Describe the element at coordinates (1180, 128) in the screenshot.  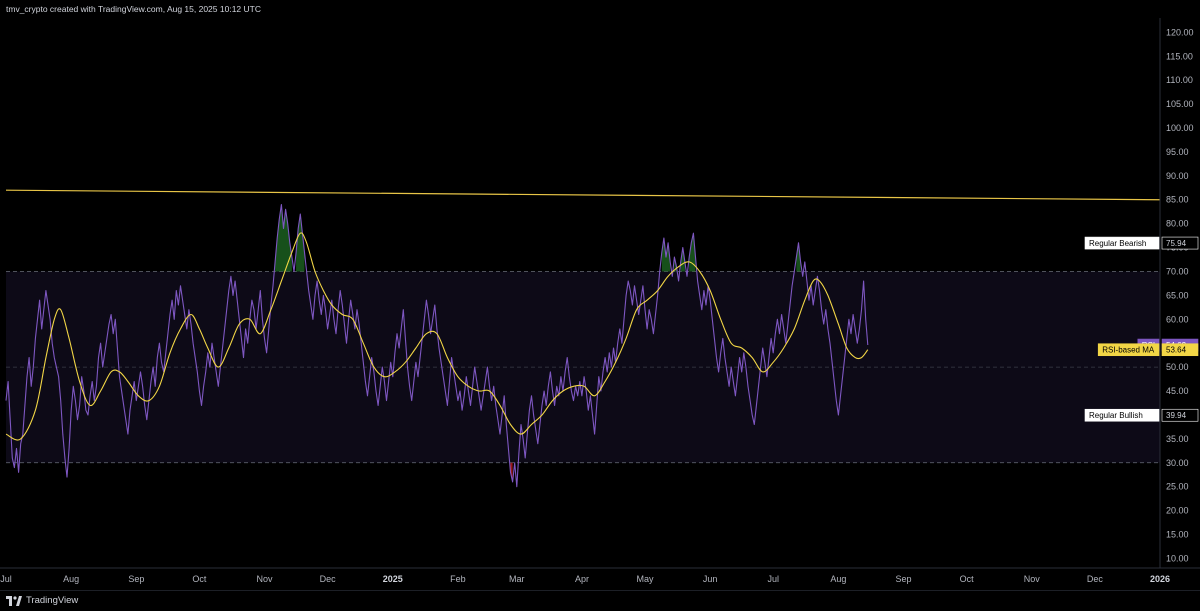
I see `y-tick-label: 100.00` at that location.